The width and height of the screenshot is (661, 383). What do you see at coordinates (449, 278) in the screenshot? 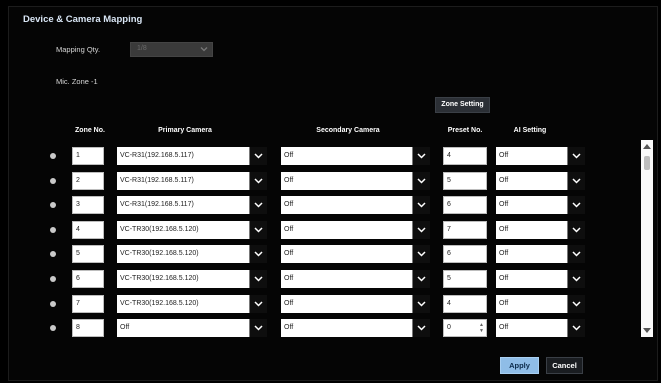
I see `preset-number-value: 5` at bounding box center [449, 278].